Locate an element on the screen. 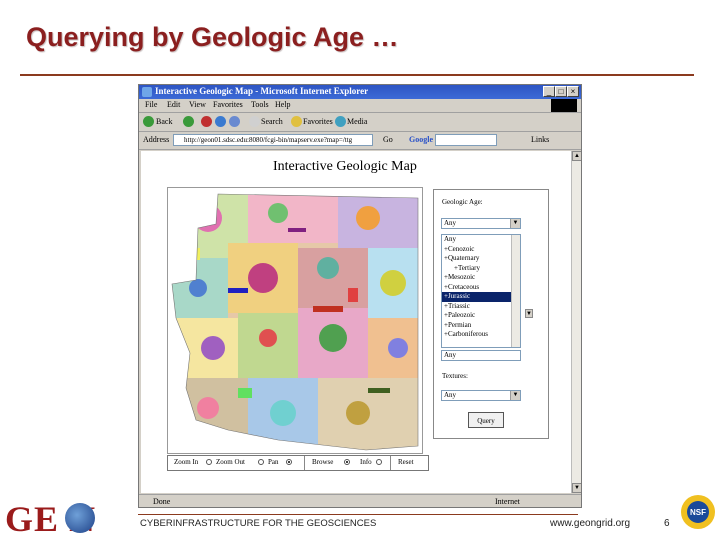  ie-logo-icon is located at coordinates (147, 92).